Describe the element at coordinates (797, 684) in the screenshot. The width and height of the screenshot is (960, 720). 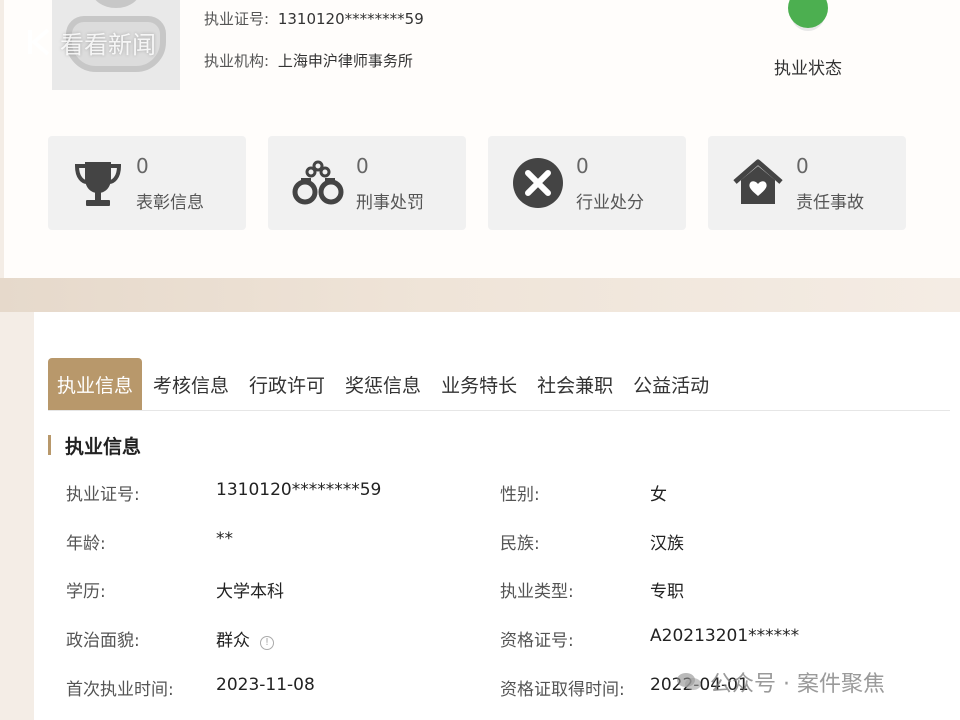
I see `watermark-text: 公众号 · 案件聚焦` at that location.